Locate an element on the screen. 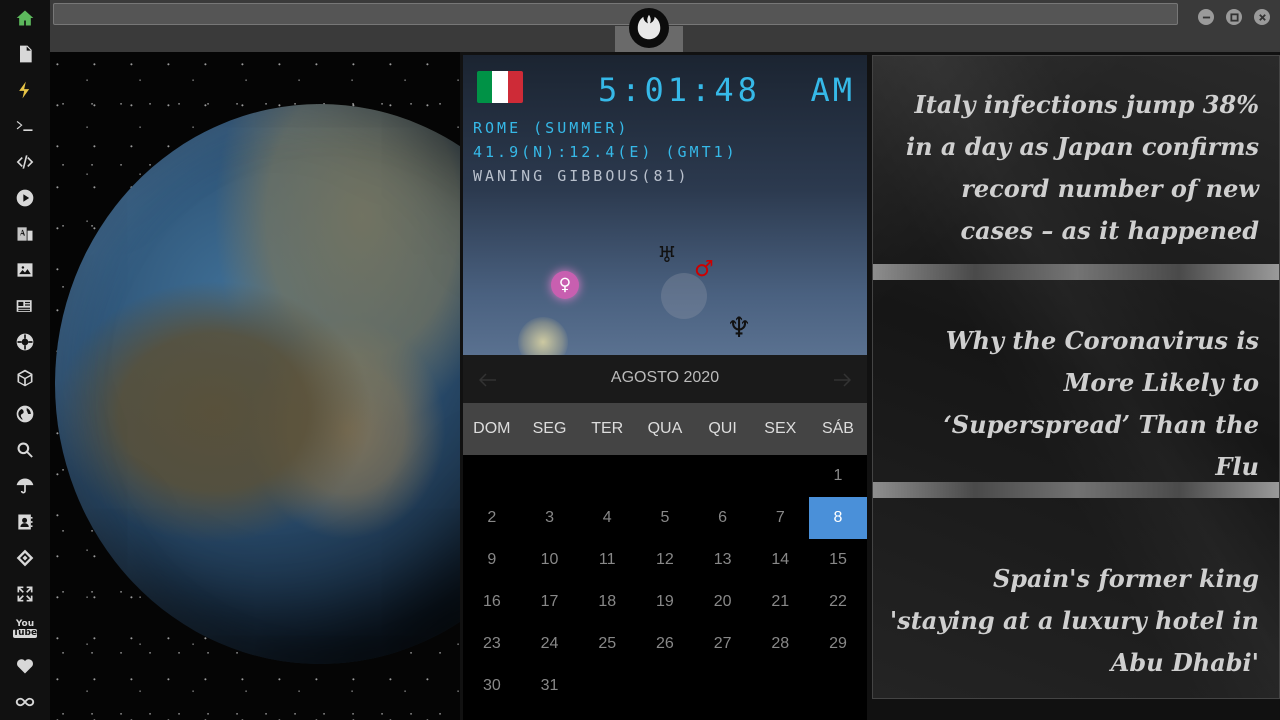 The width and height of the screenshot is (1280, 720). calendar-day: 27 is located at coordinates (723, 644).